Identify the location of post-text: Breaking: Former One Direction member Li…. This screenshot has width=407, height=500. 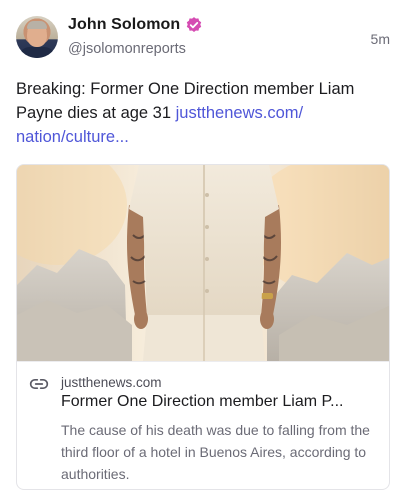
(203, 113).